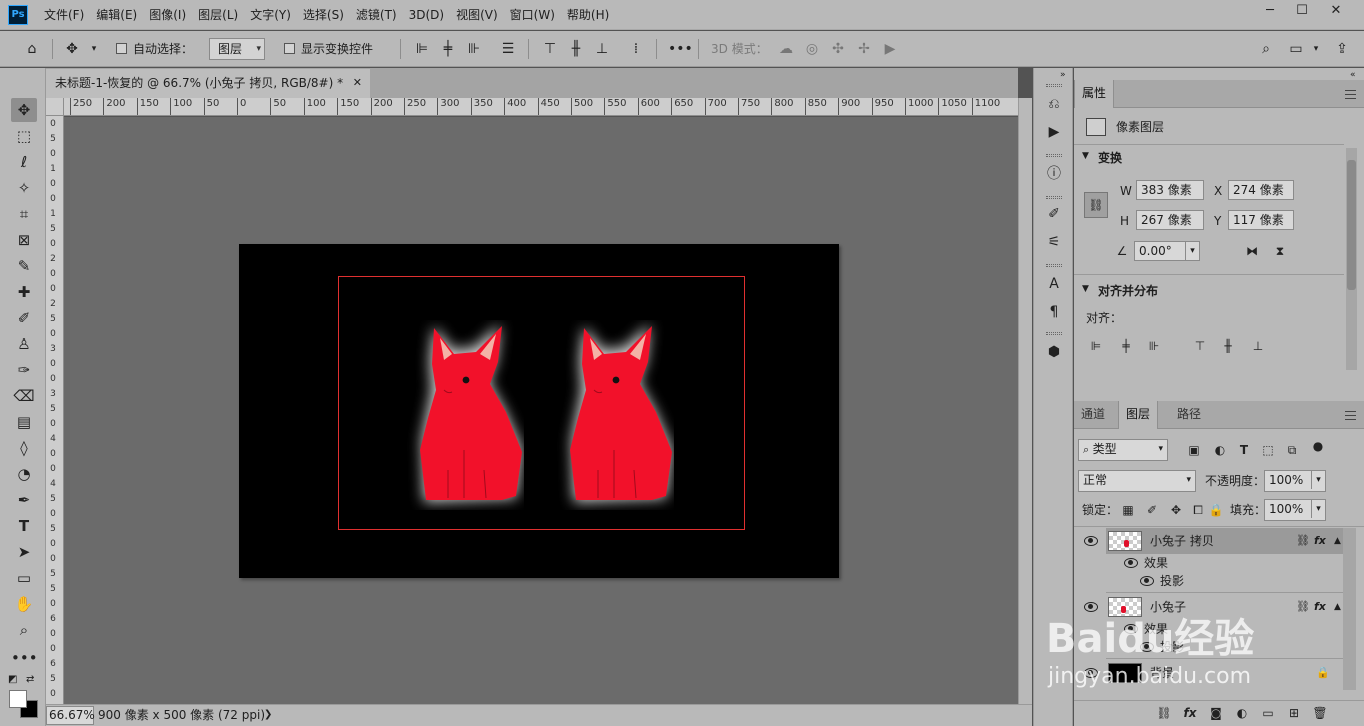  What do you see at coordinates (1054, 352) in the screenshot?
I see `3d-panel-icon: ⬢` at bounding box center [1054, 352].